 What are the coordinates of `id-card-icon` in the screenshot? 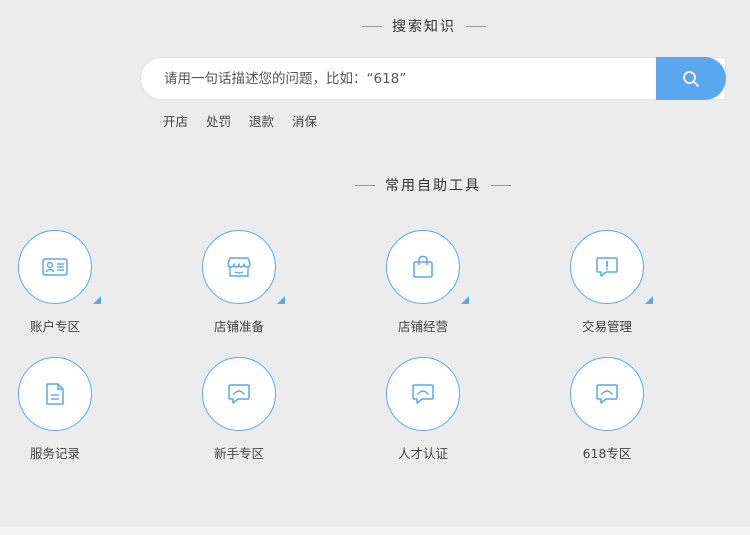 It's located at (55, 267).